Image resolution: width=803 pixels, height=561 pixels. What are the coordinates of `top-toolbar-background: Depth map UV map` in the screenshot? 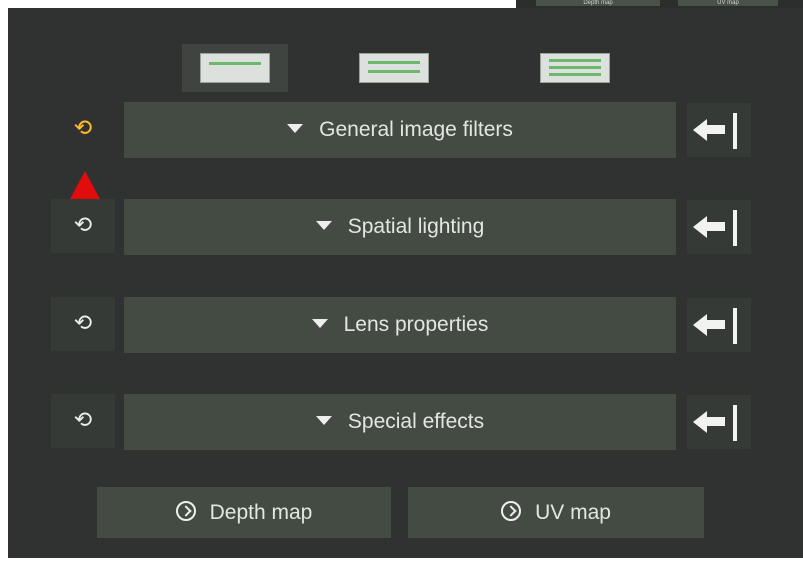 It's located at (659, 4).